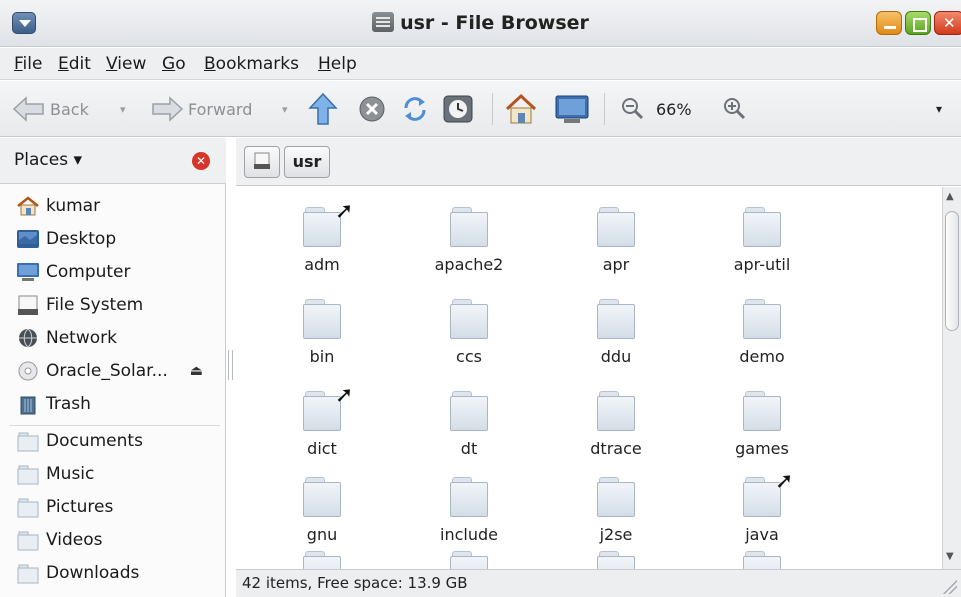 The height and width of the screenshot is (597, 961). Describe the element at coordinates (55, 474) in the screenshot. I see `sidebar-item-music: Music` at that location.